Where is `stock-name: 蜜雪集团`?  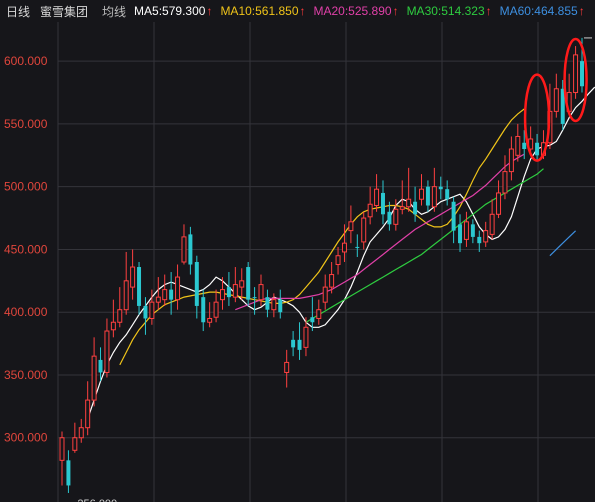 stock-name: 蜜雪集团 is located at coordinates (64, 11).